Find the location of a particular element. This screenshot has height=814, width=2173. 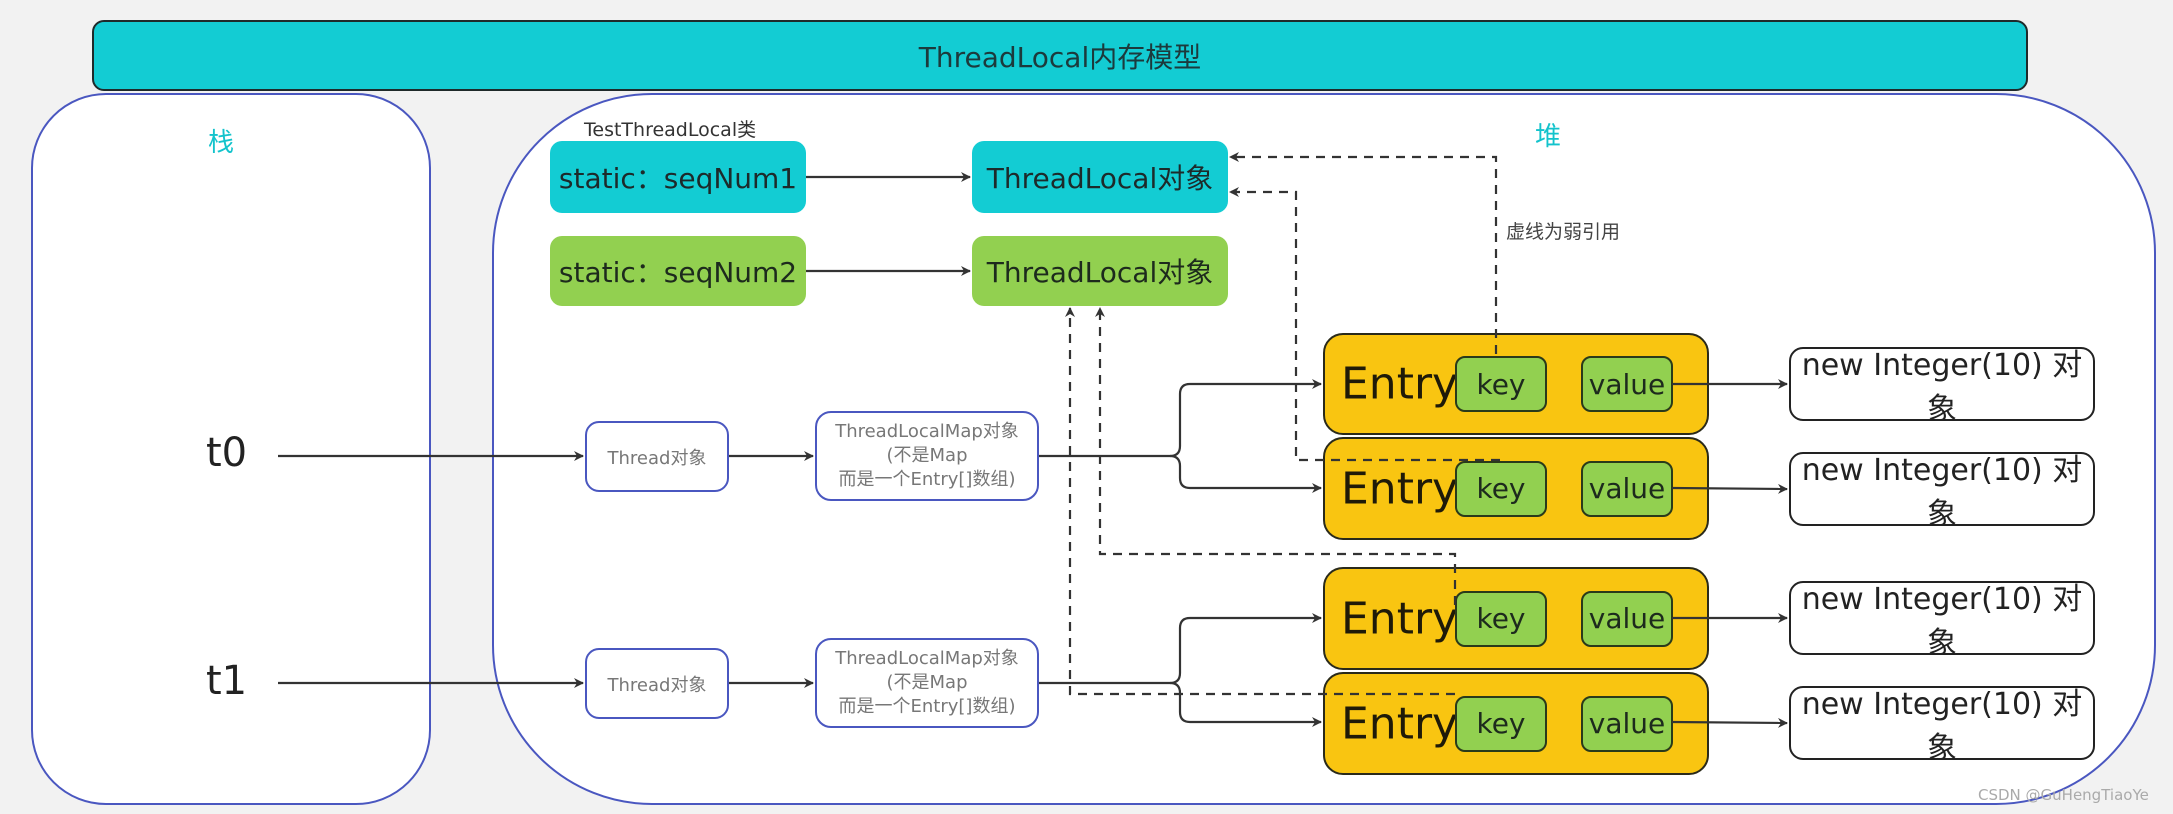

weak-ref-entry1-key is located at coordinates (1364, 324).